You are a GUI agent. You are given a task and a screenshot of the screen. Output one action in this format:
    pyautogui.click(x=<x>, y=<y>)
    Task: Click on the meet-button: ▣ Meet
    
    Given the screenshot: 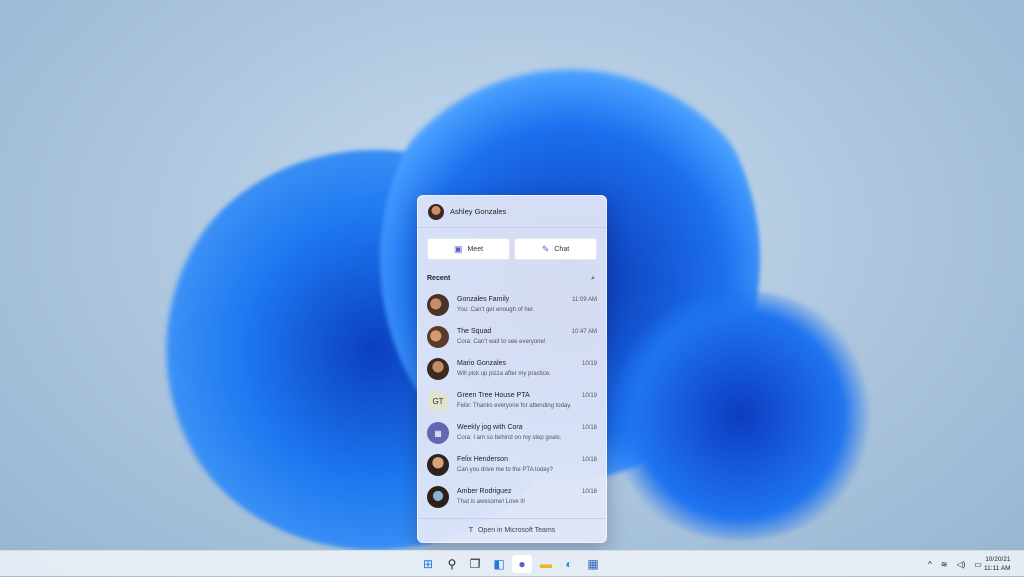 What is the action you would take?
    pyautogui.click(x=468, y=249)
    